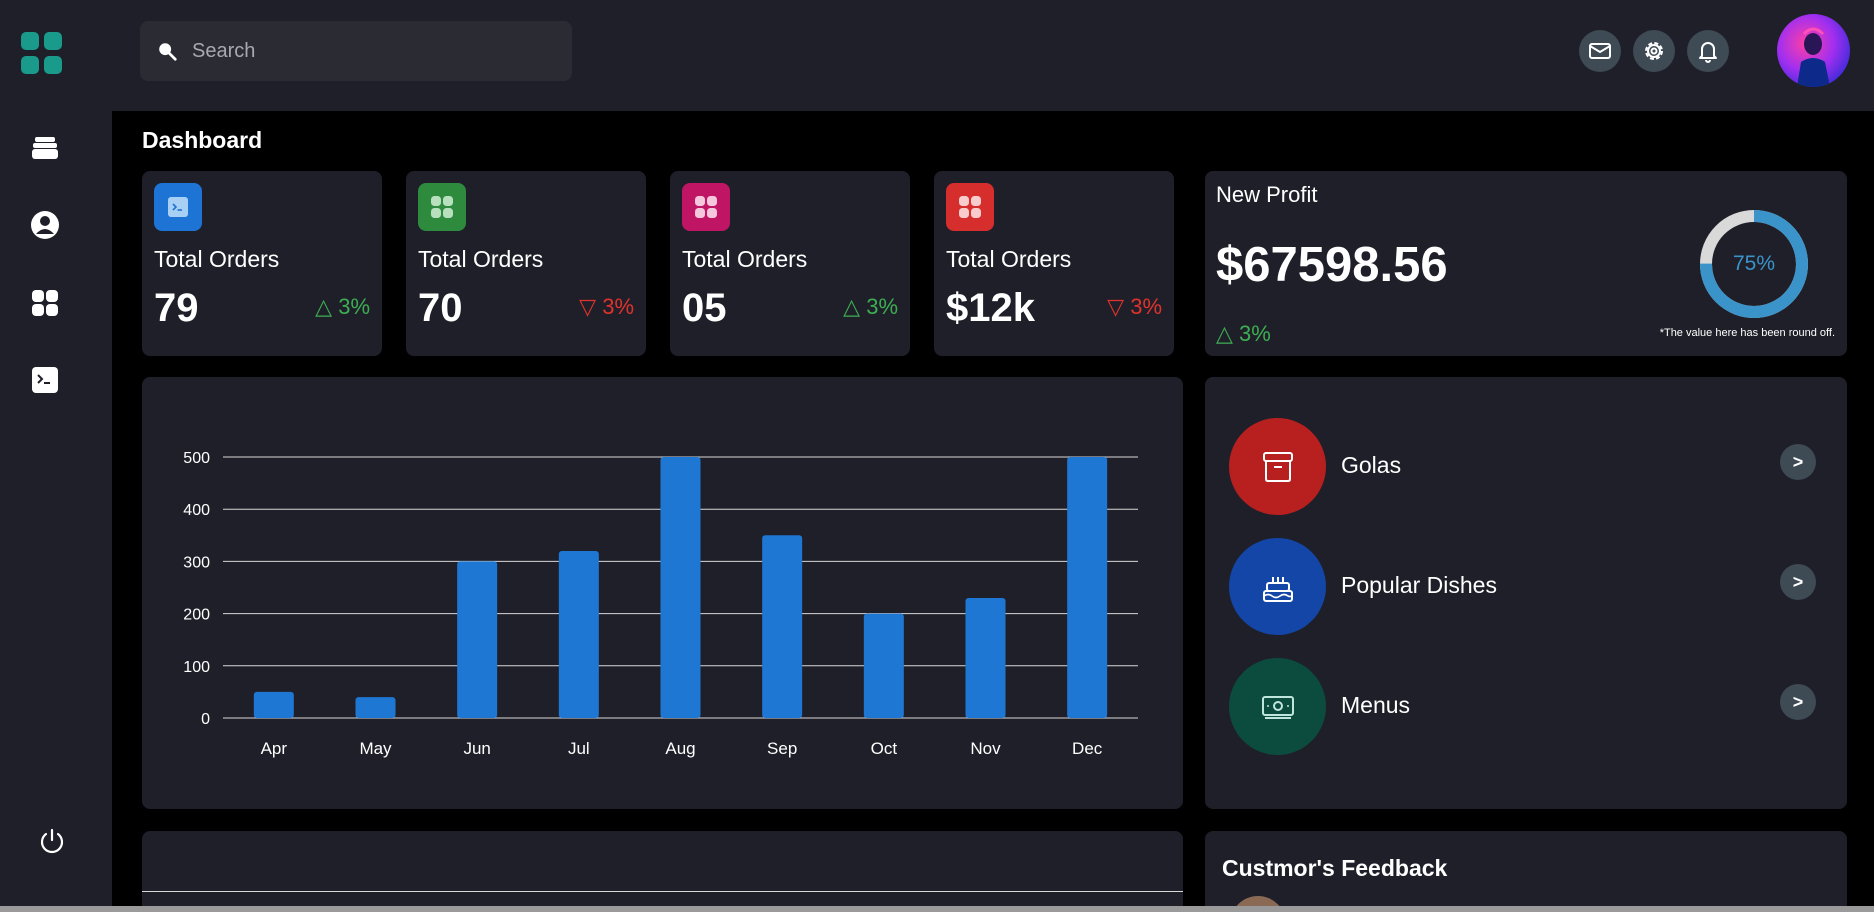 The image size is (1874, 912). I want to click on nav-item-label: Golas, so click(1371, 465).